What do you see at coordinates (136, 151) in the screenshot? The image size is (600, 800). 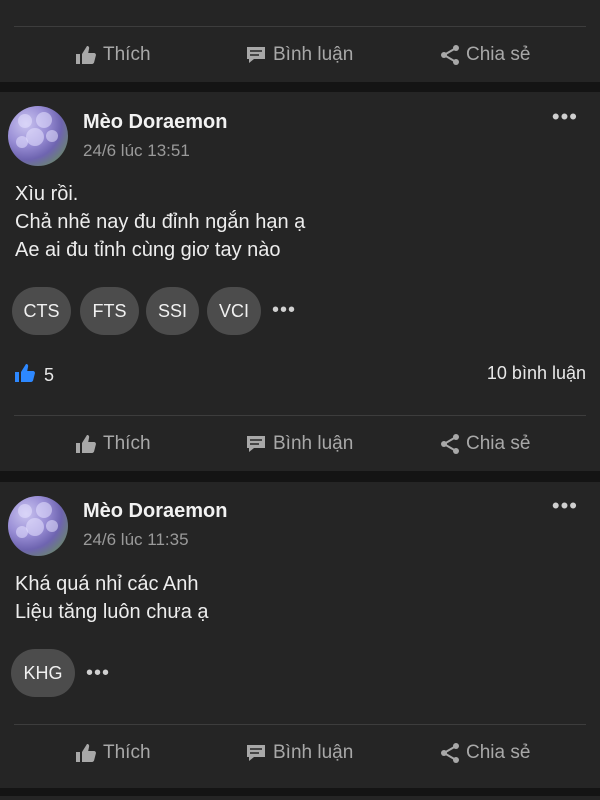 I see `post-timestamp: 24/6 lúc 13:51` at bounding box center [136, 151].